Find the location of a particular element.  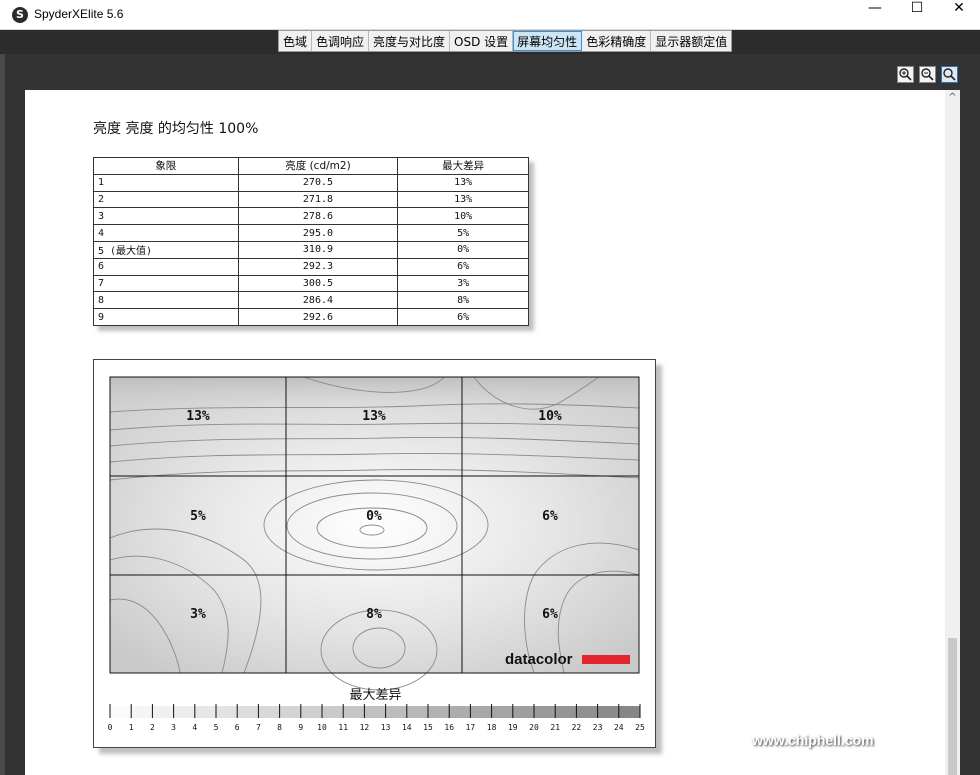

difference-cell: 10% is located at coordinates (463, 216).